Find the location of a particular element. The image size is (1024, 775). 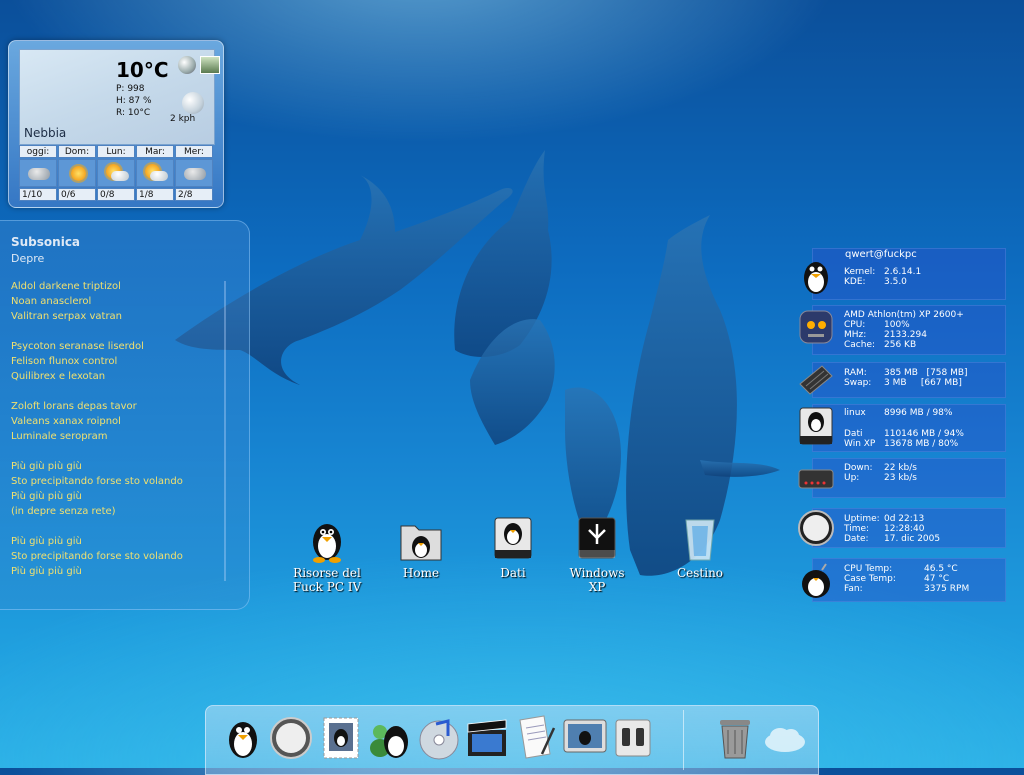

forecast-day-value: 2/8 is located at coordinates (194, 194).